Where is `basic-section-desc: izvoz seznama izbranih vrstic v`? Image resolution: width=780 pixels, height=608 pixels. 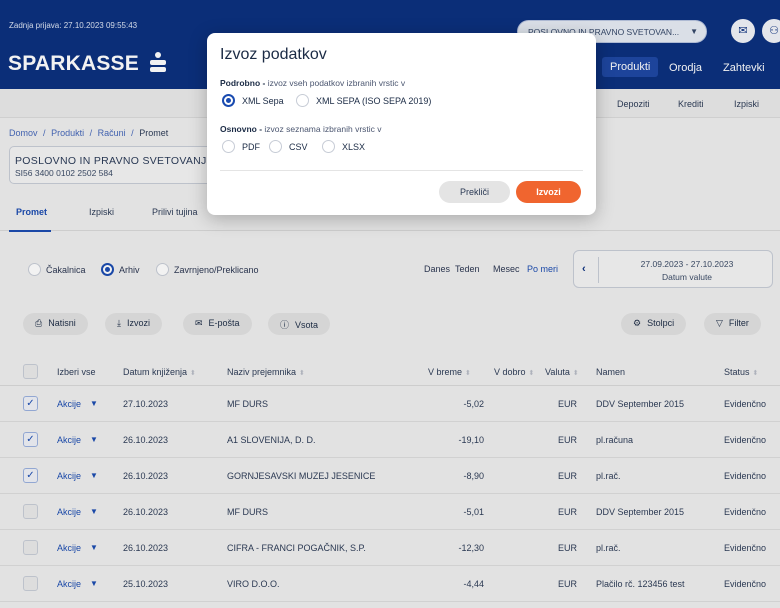 basic-section-desc: izvoz seznama izbranih vrstic v is located at coordinates (322, 129).